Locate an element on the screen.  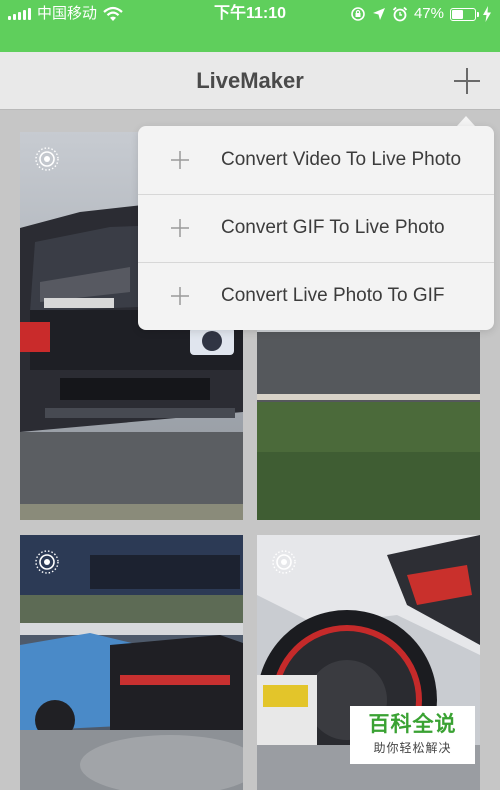
menu-item-convert-gif-to-live-photo: Convert GIF To Live Photo is located at coordinates (316, 228).